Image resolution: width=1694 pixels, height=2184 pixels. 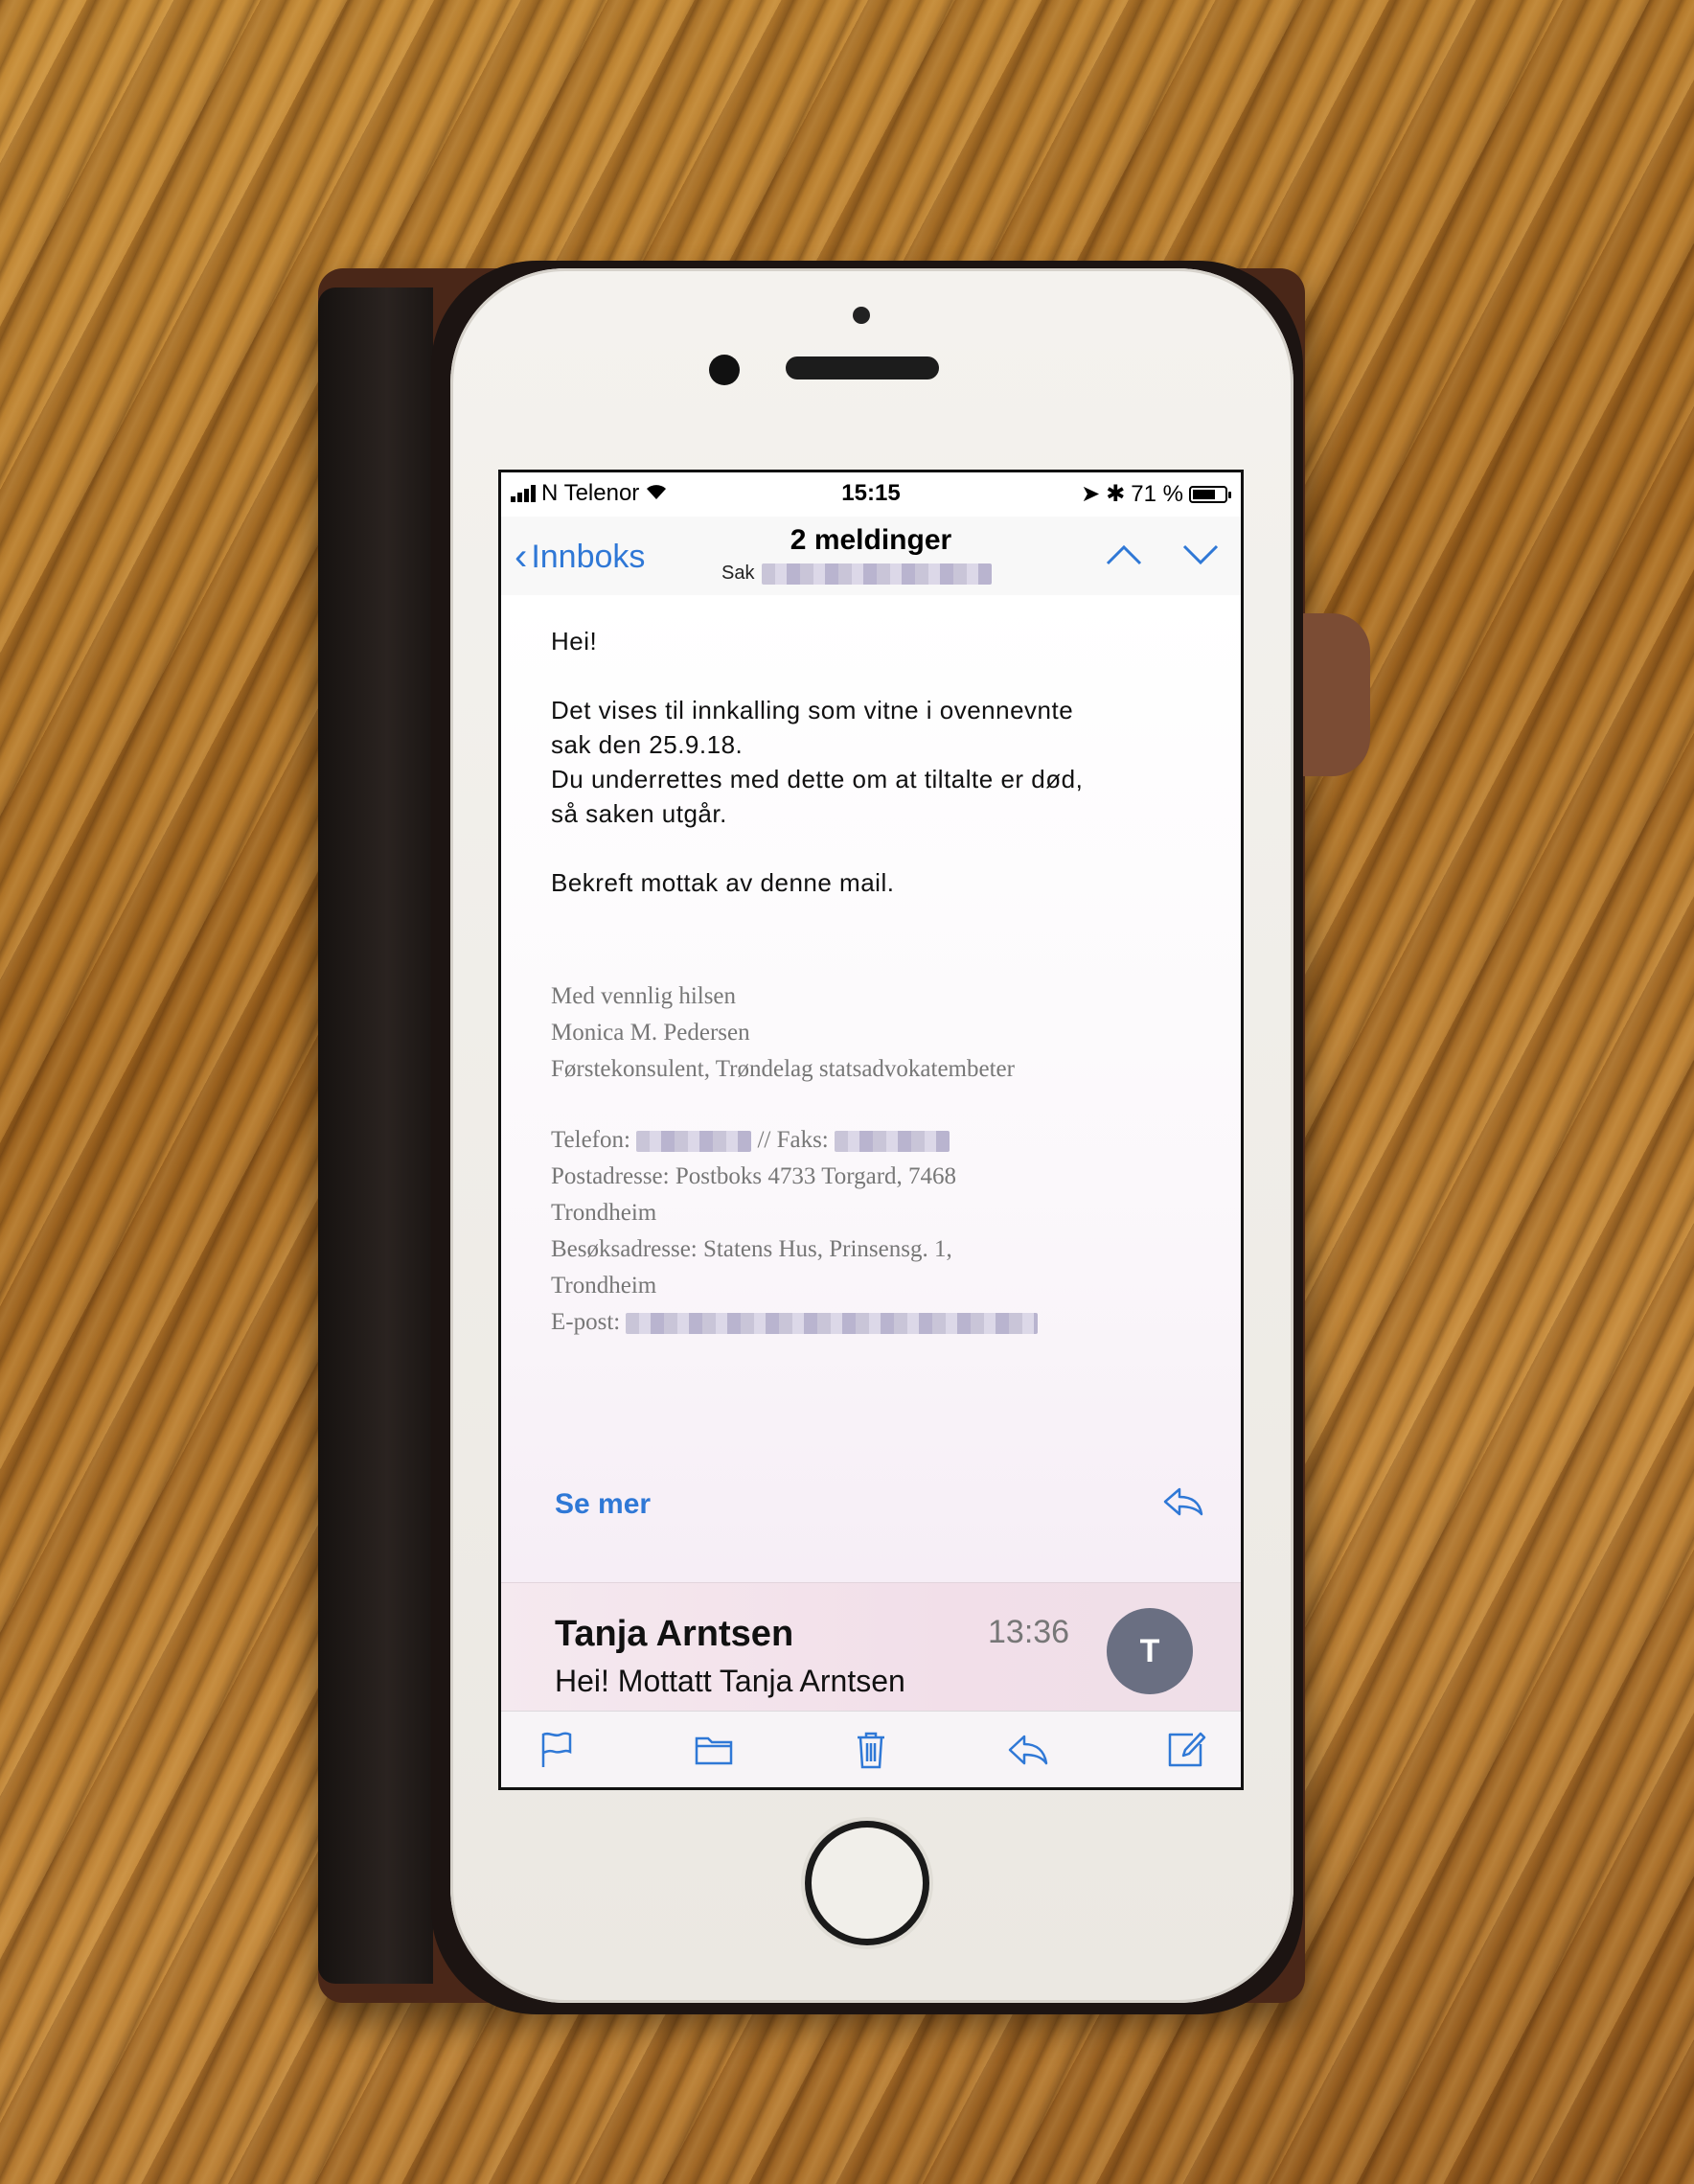 What do you see at coordinates (1029, 1632) in the screenshot?
I see `message-time: 13:36` at bounding box center [1029, 1632].